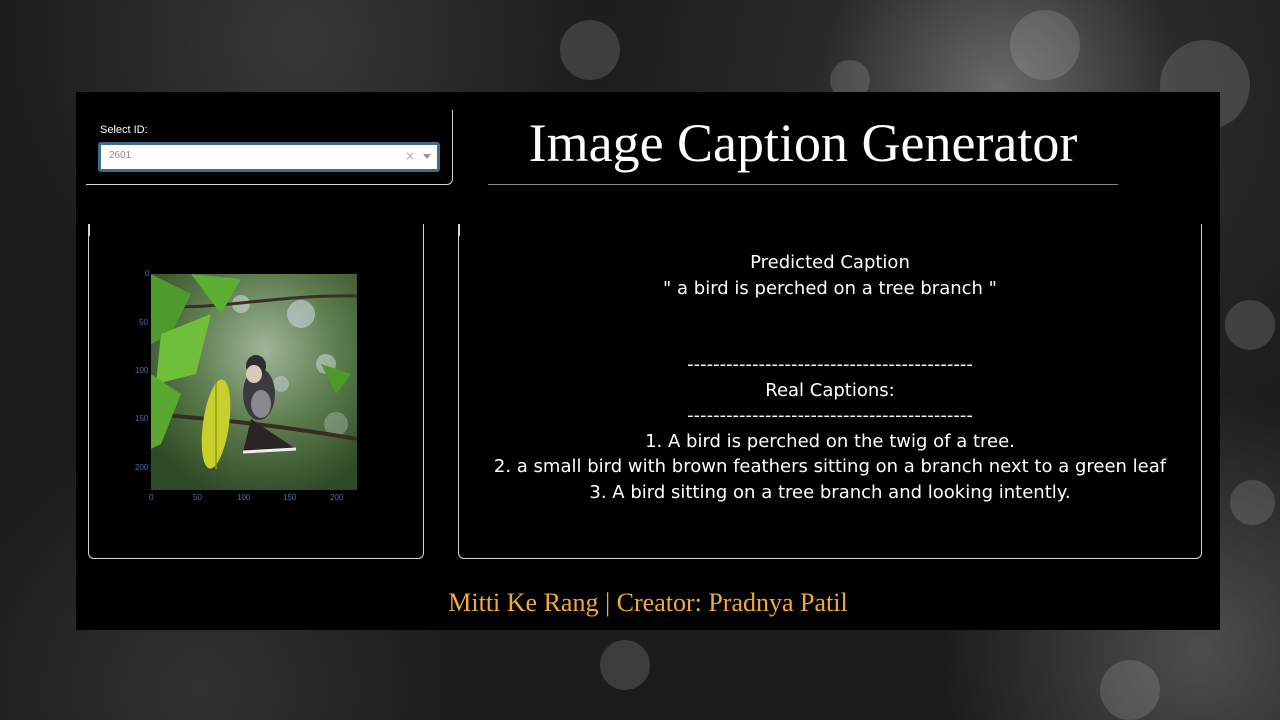 This screenshot has height=720, width=1280. What do you see at coordinates (244, 497) in the screenshot?
I see `x-tick: 100` at bounding box center [244, 497].